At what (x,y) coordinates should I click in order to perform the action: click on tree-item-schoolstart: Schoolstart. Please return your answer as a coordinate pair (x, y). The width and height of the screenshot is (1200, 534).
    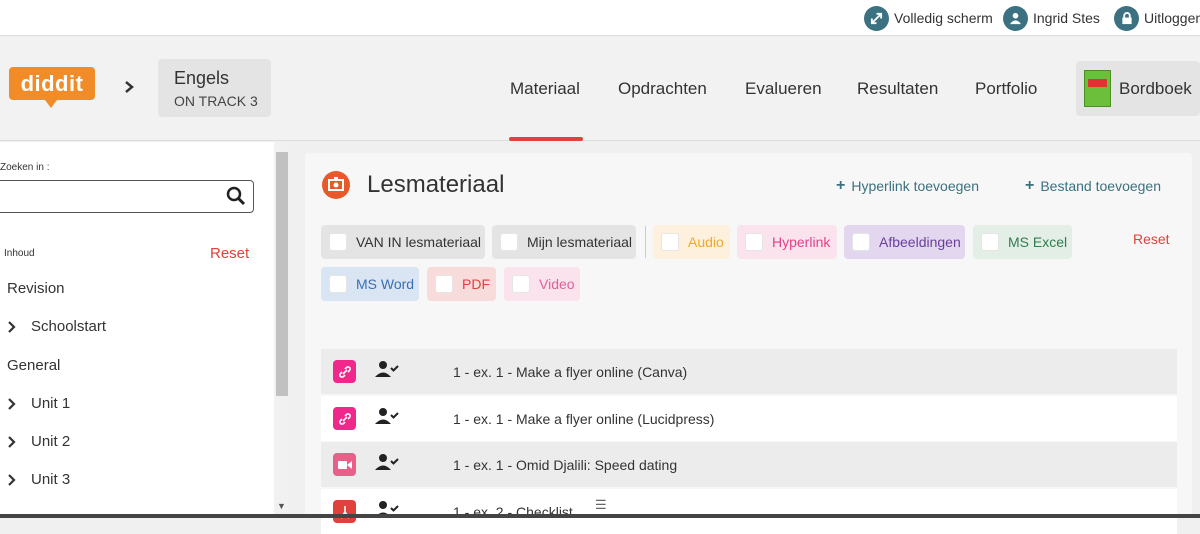
    Looking at the image, I should click on (56, 326).